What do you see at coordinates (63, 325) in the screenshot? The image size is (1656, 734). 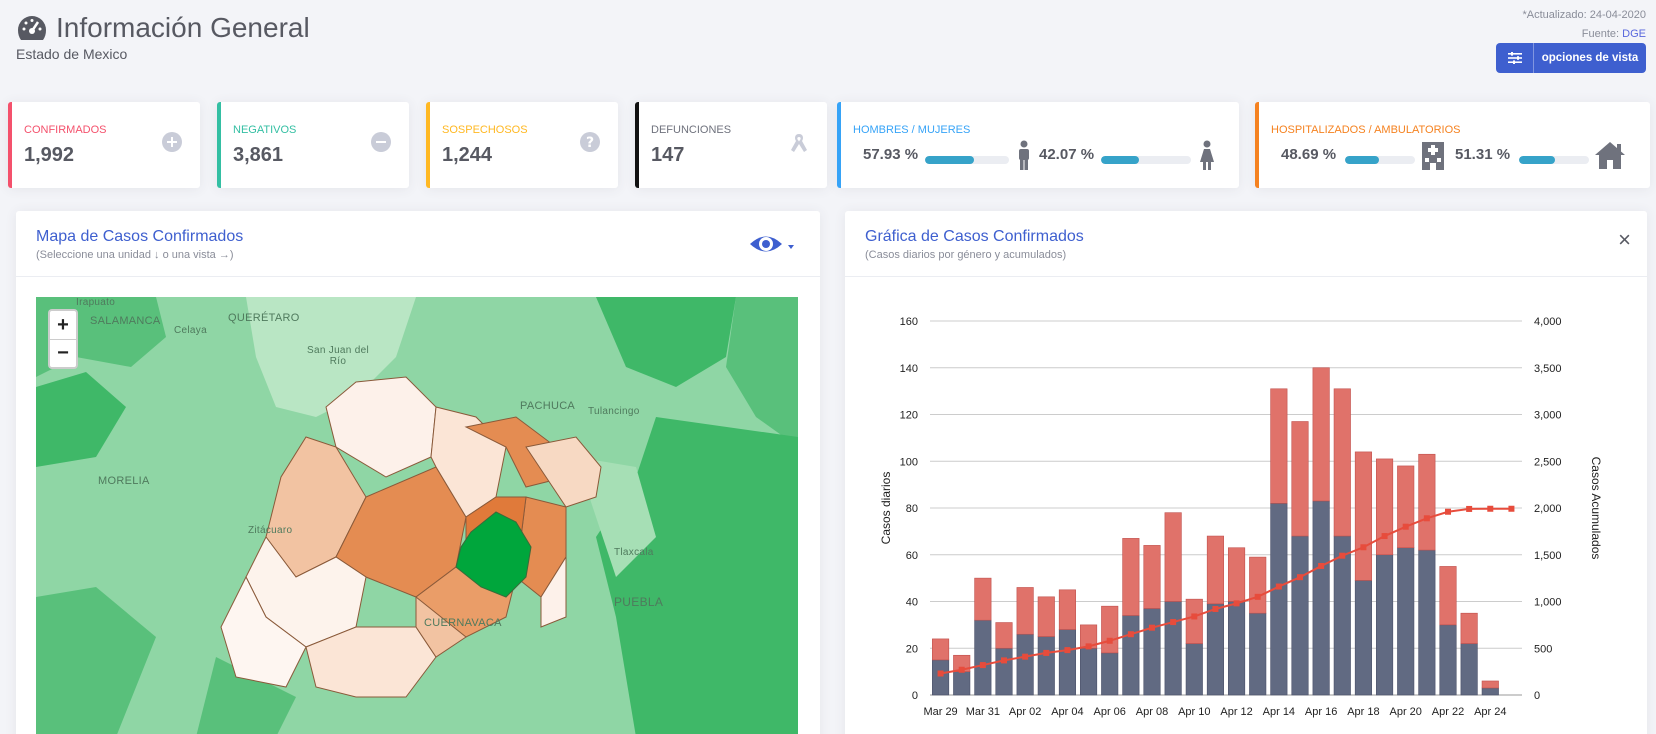 I see `zoom-in-button: +` at bounding box center [63, 325].